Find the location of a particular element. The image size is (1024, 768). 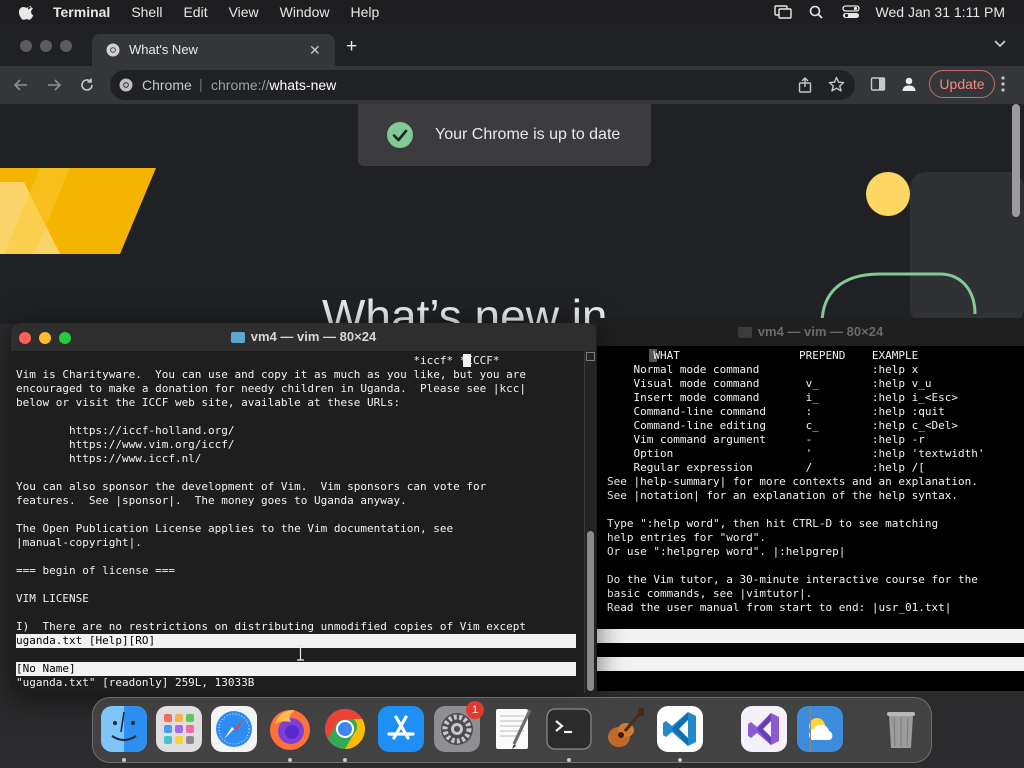

decorative-shapes is located at coordinates (922, 248).